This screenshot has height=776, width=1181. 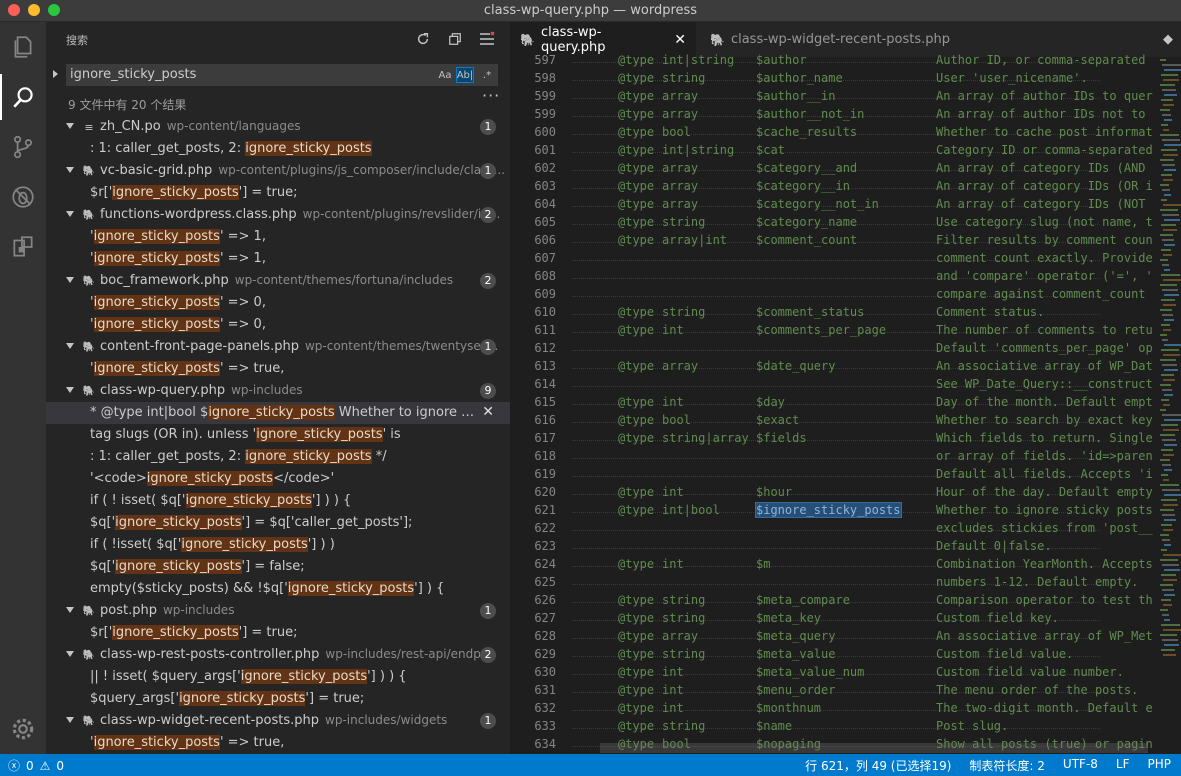 I want to click on result-match-row: '<code>ignore_sticky_posts</code>', so click(x=278, y=479).